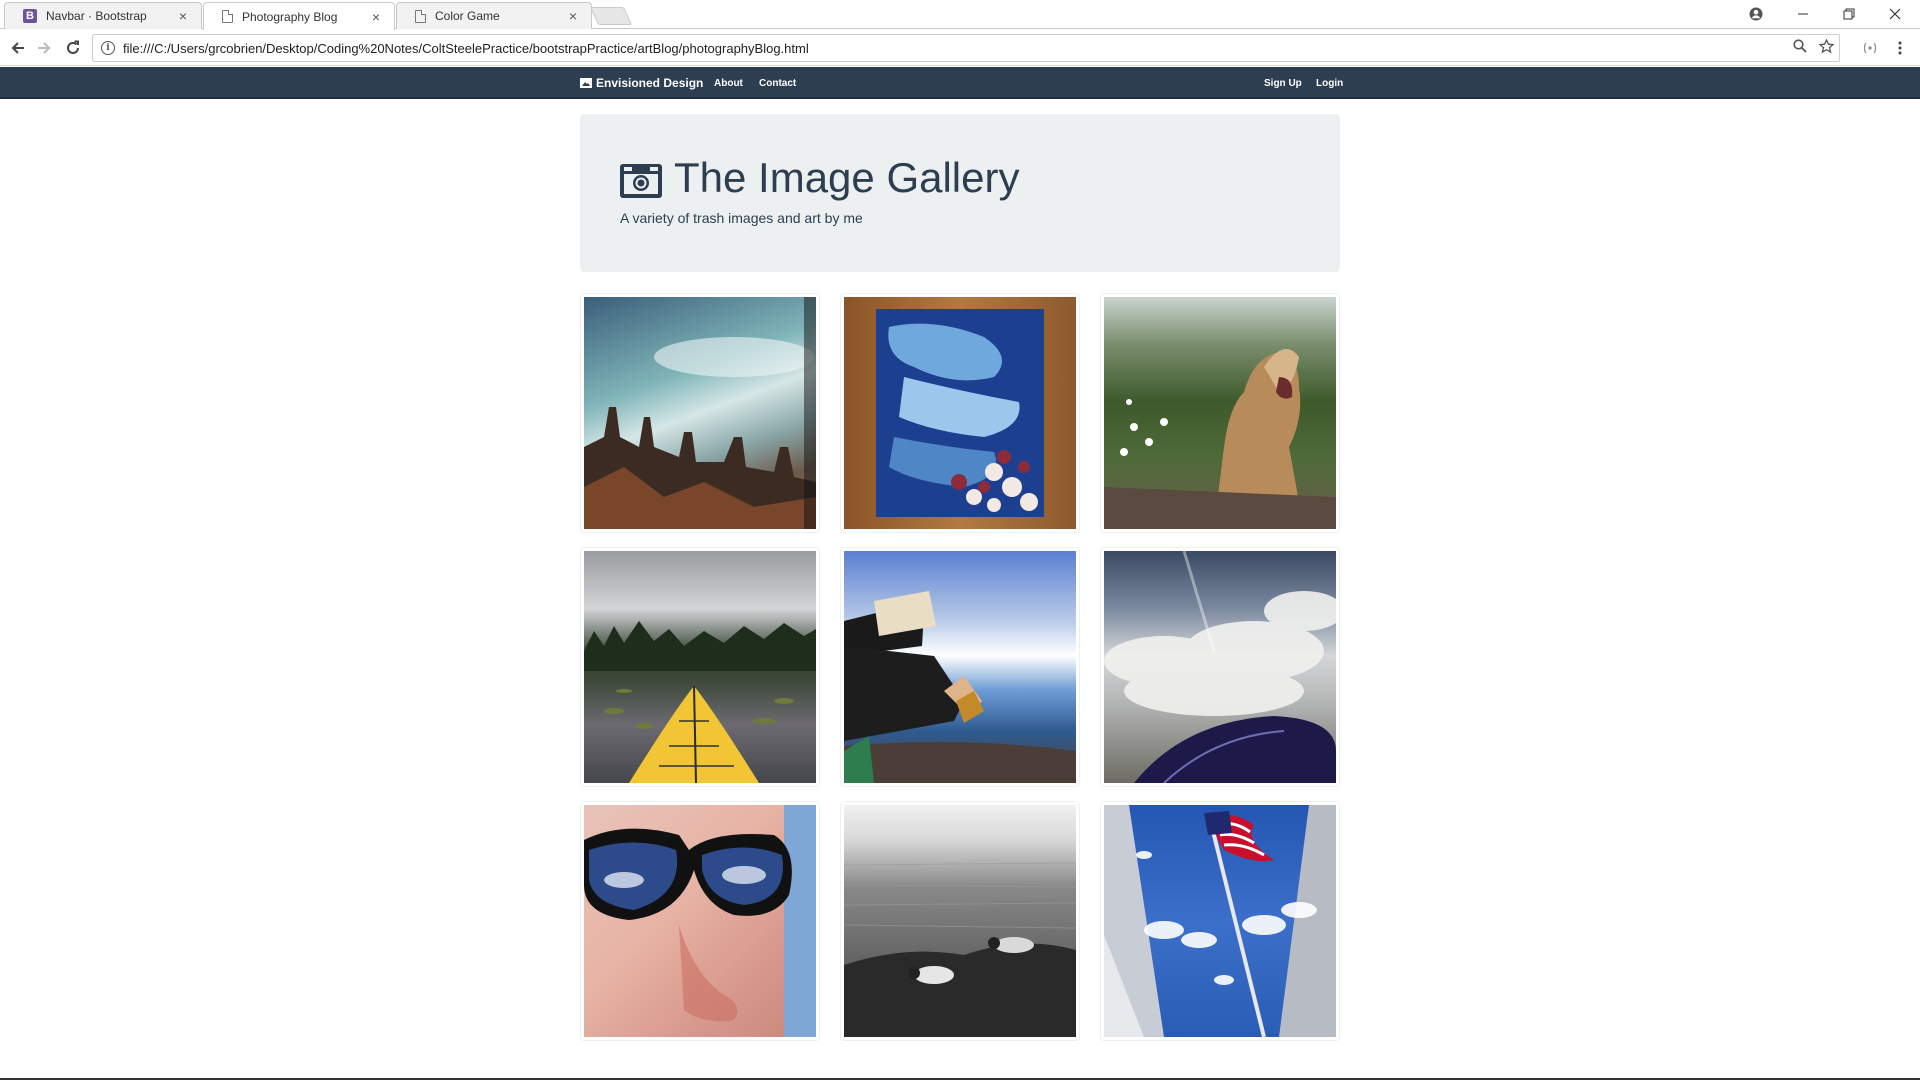 The height and width of the screenshot is (1080, 1920). Describe the element at coordinates (586, 83) in the screenshot. I see `picture-icon` at that location.